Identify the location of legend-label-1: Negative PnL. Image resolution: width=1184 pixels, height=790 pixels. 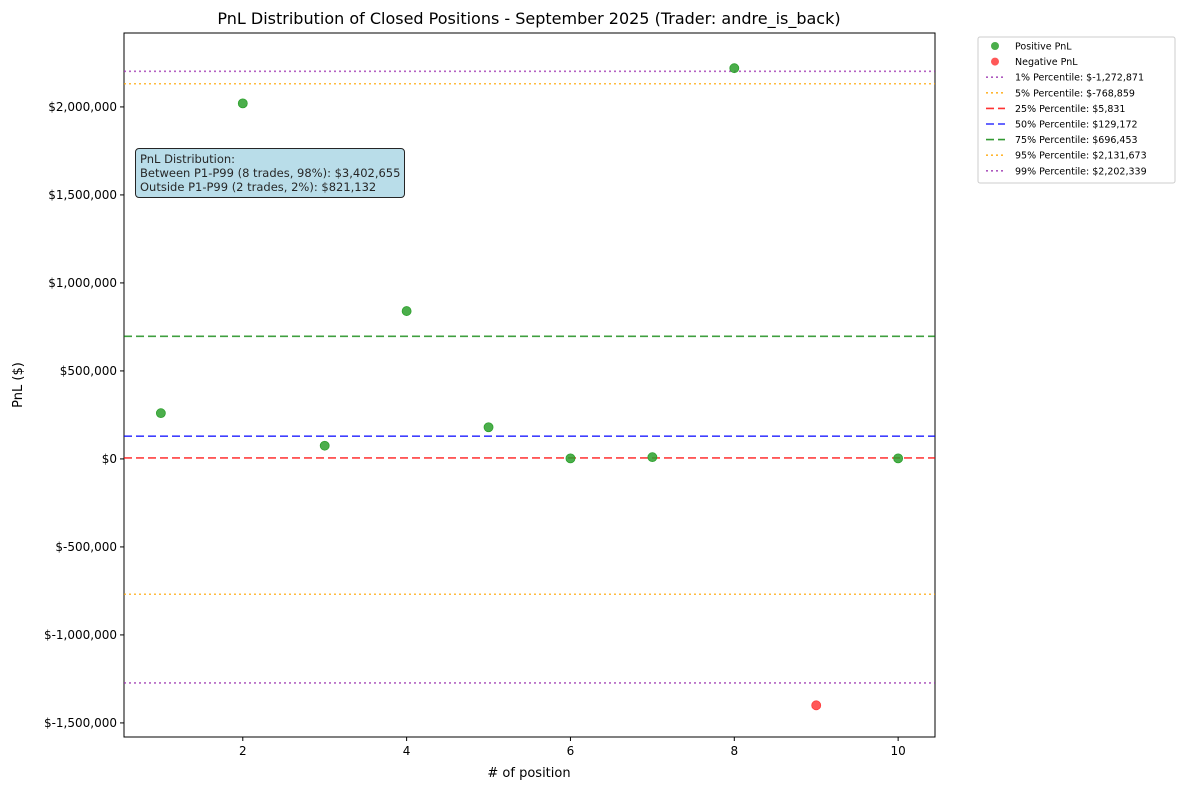
(1046, 62).